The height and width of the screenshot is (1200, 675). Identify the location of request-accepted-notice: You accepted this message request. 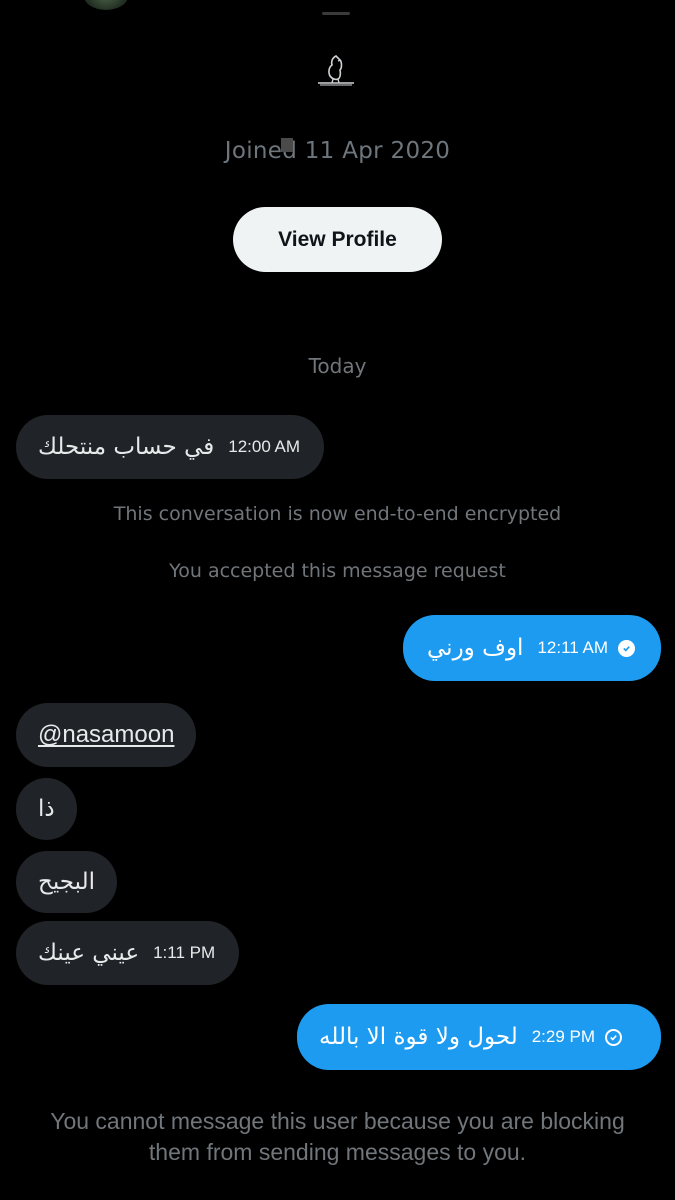
(337, 571).